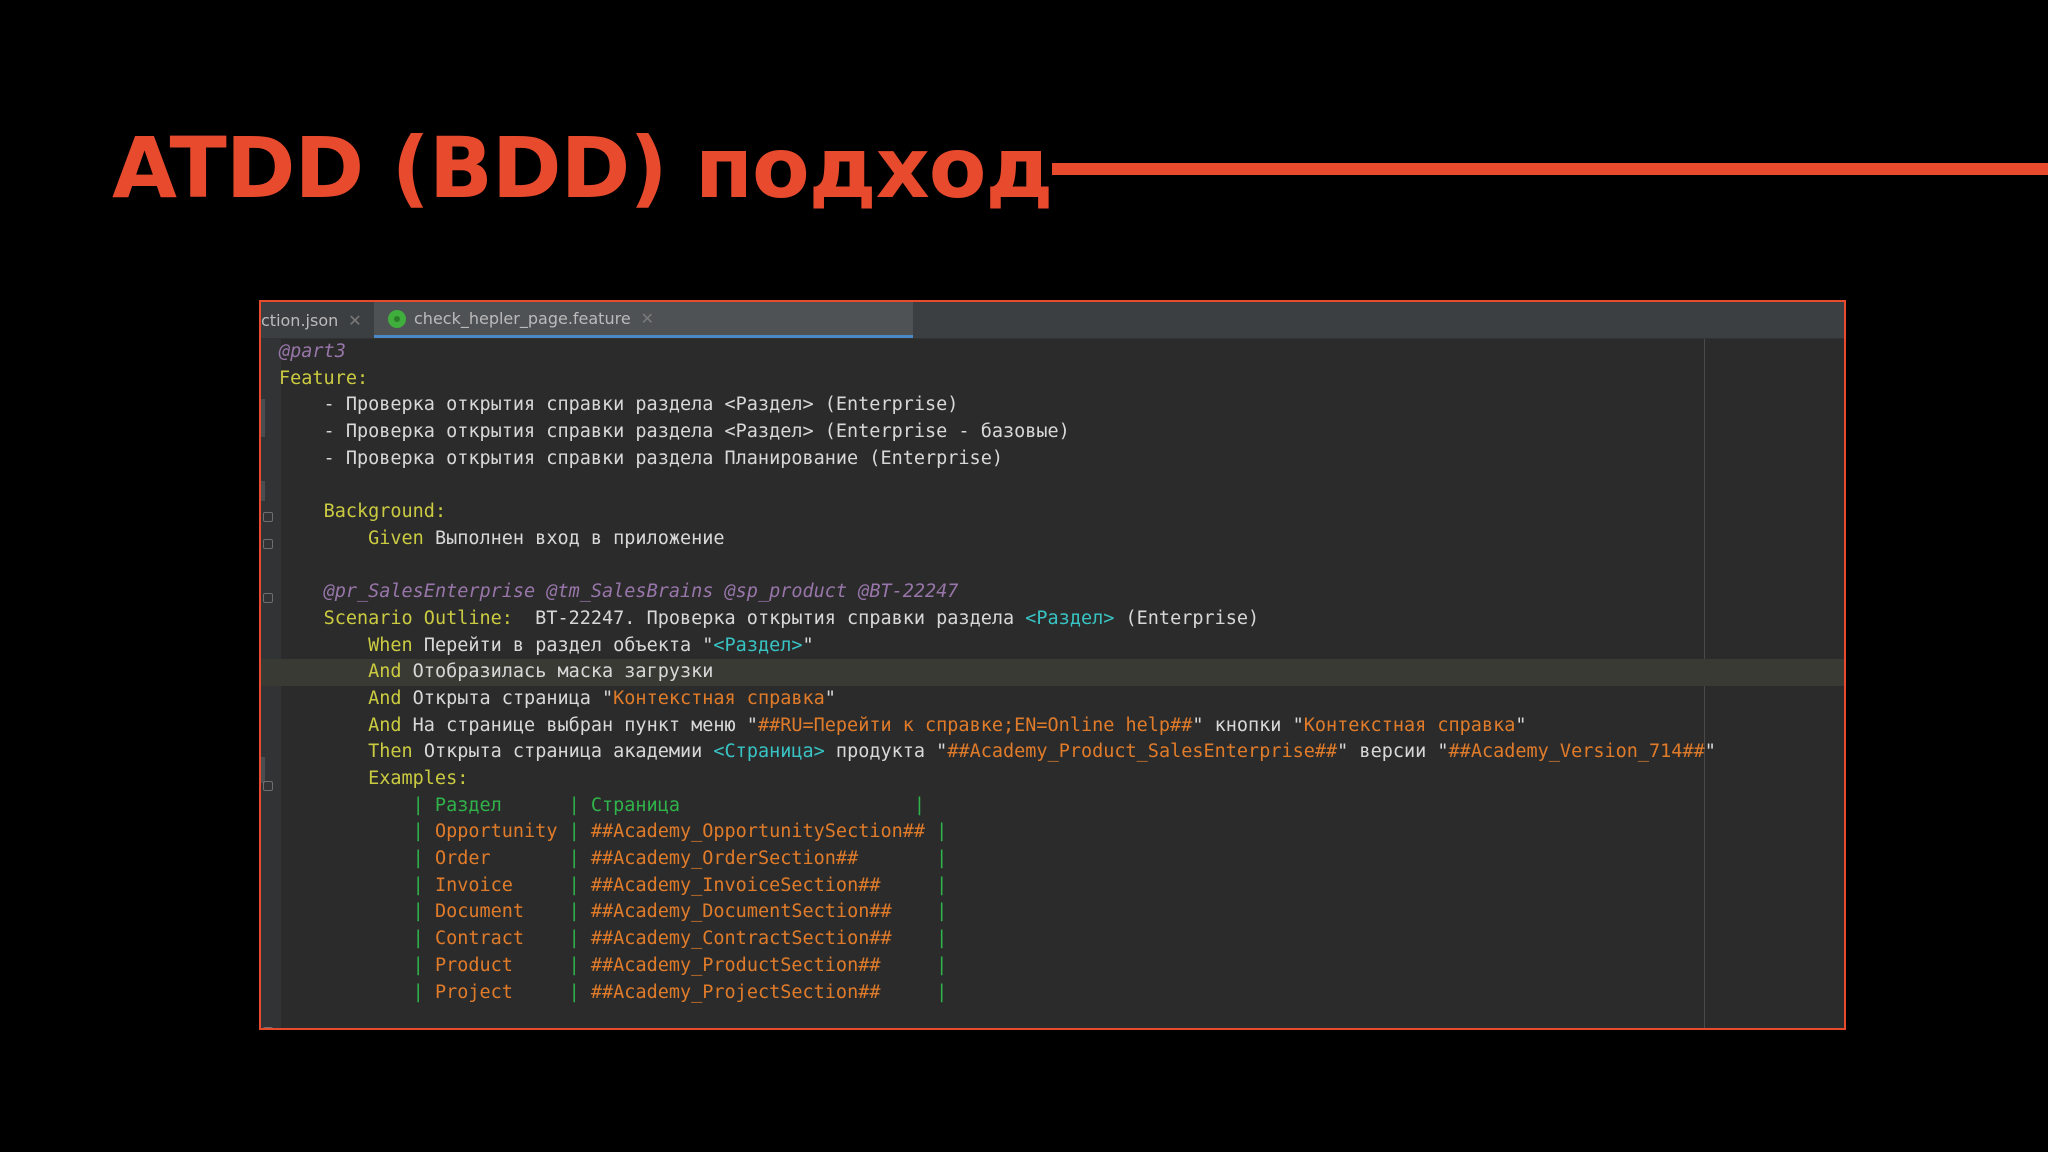 Image resolution: width=2048 pixels, height=1152 pixels. I want to click on code-token: продукта ", so click(886, 752).